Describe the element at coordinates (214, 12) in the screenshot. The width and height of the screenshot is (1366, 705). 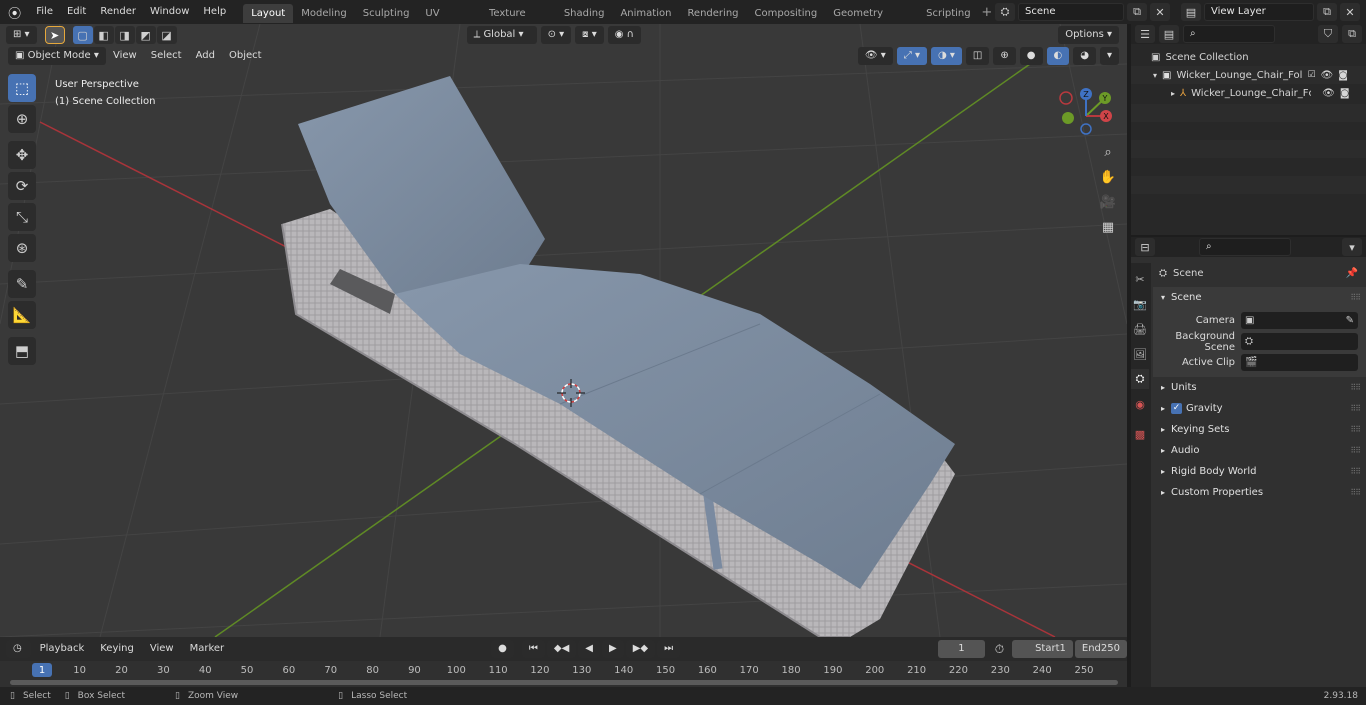
I see `menu-help: Help` at that location.